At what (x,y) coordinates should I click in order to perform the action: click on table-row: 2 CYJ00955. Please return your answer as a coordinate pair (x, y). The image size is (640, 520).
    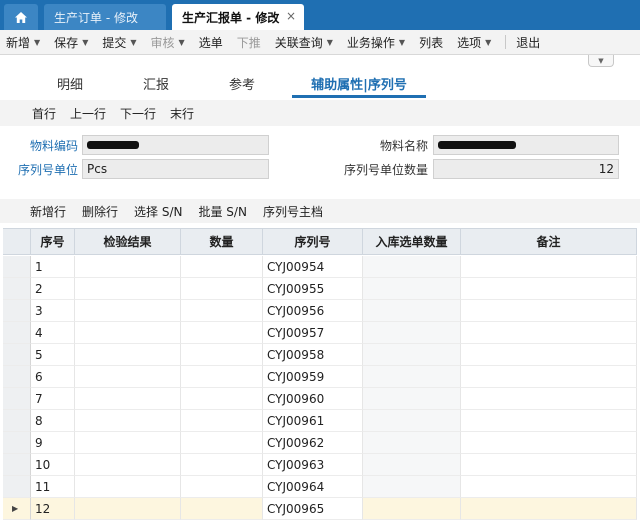
    Looking at the image, I should click on (320, 289).